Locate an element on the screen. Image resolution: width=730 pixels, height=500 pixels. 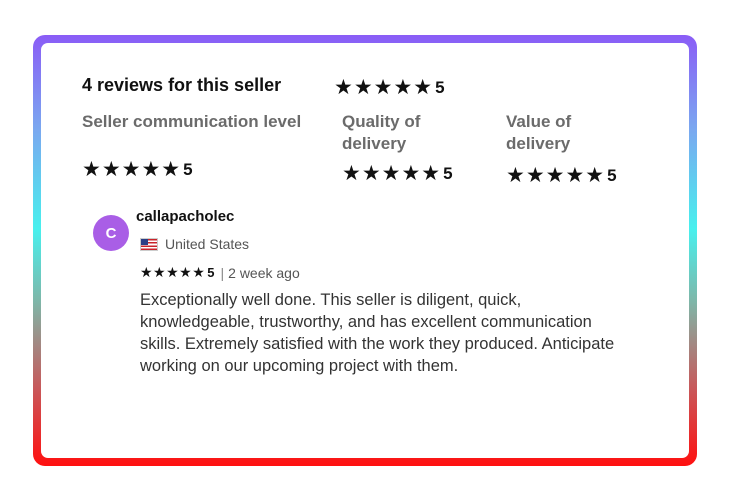
overall-stars-icon: ★★★★★ is located at coordinates (384, 87).